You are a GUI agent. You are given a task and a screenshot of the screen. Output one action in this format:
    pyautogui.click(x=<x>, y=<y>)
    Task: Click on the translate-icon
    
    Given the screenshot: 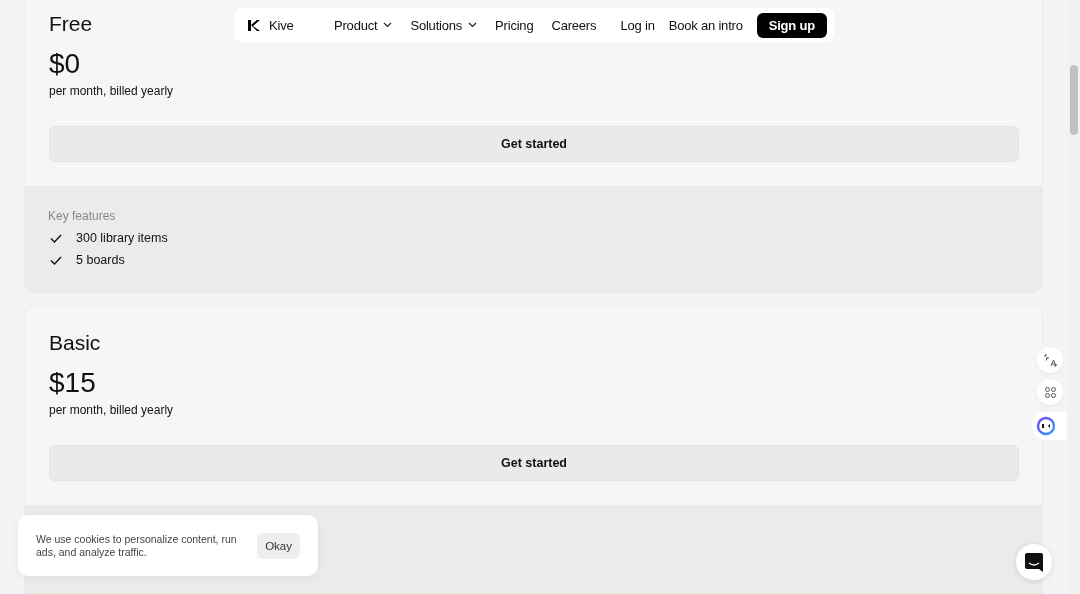 What is the action you would take?
    pyautogui.click(x=1050, y=360)
    